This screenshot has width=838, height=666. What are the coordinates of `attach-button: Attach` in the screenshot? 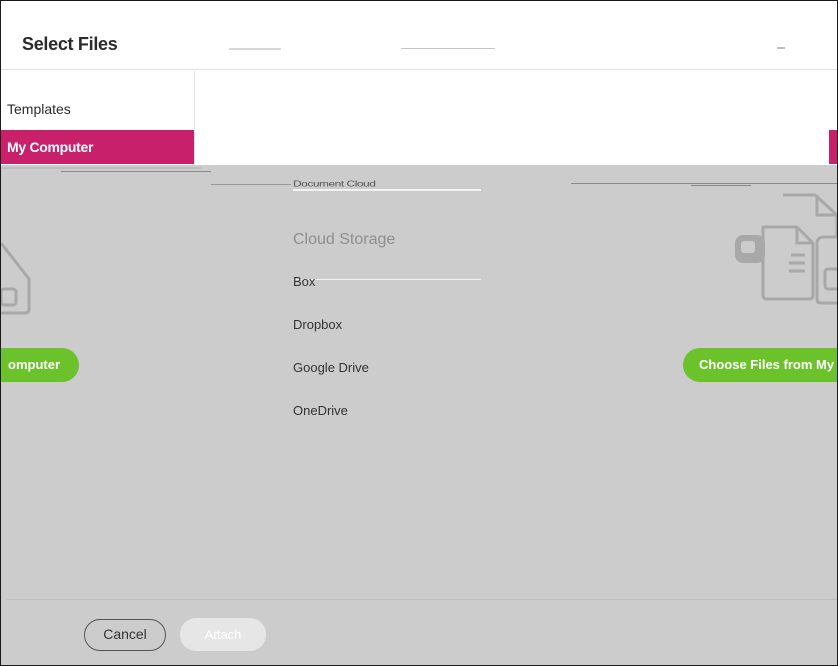 It's located at (223, 634).